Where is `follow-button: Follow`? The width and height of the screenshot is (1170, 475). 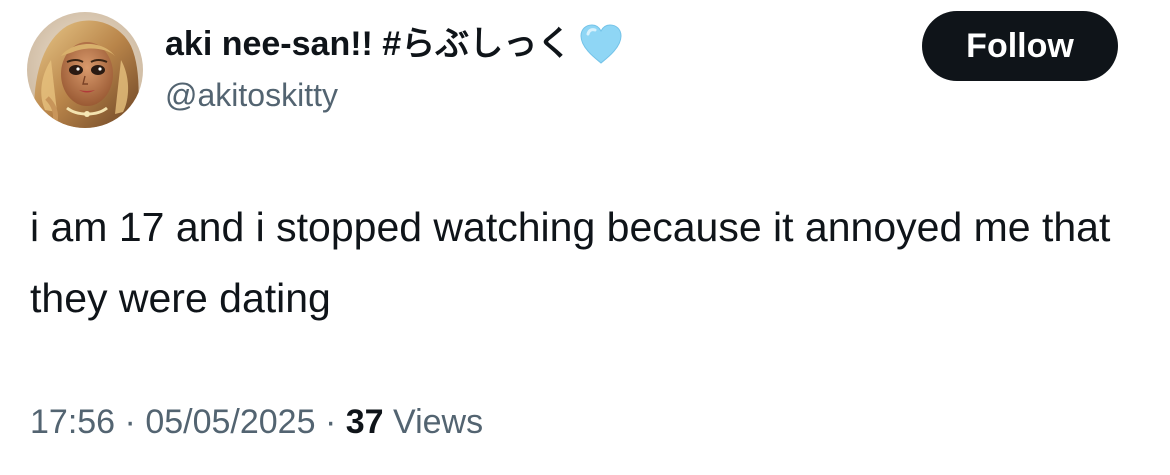 follow-button: Follow is located at coordinates (1020, 46).